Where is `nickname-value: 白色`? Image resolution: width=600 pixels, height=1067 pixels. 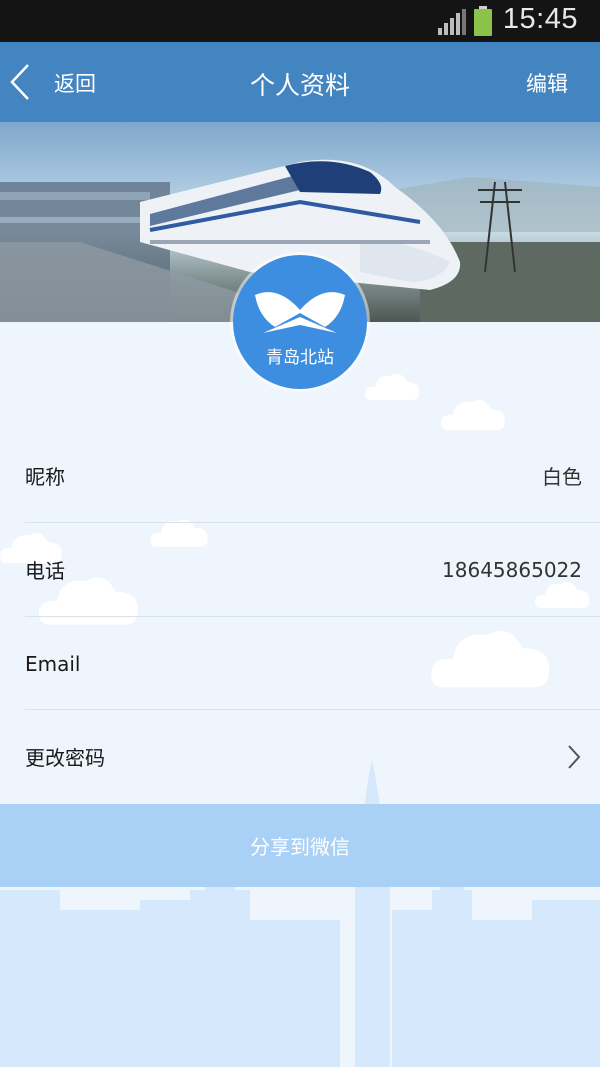
nickname-value: 白色 is located at coordinates (562, 477).